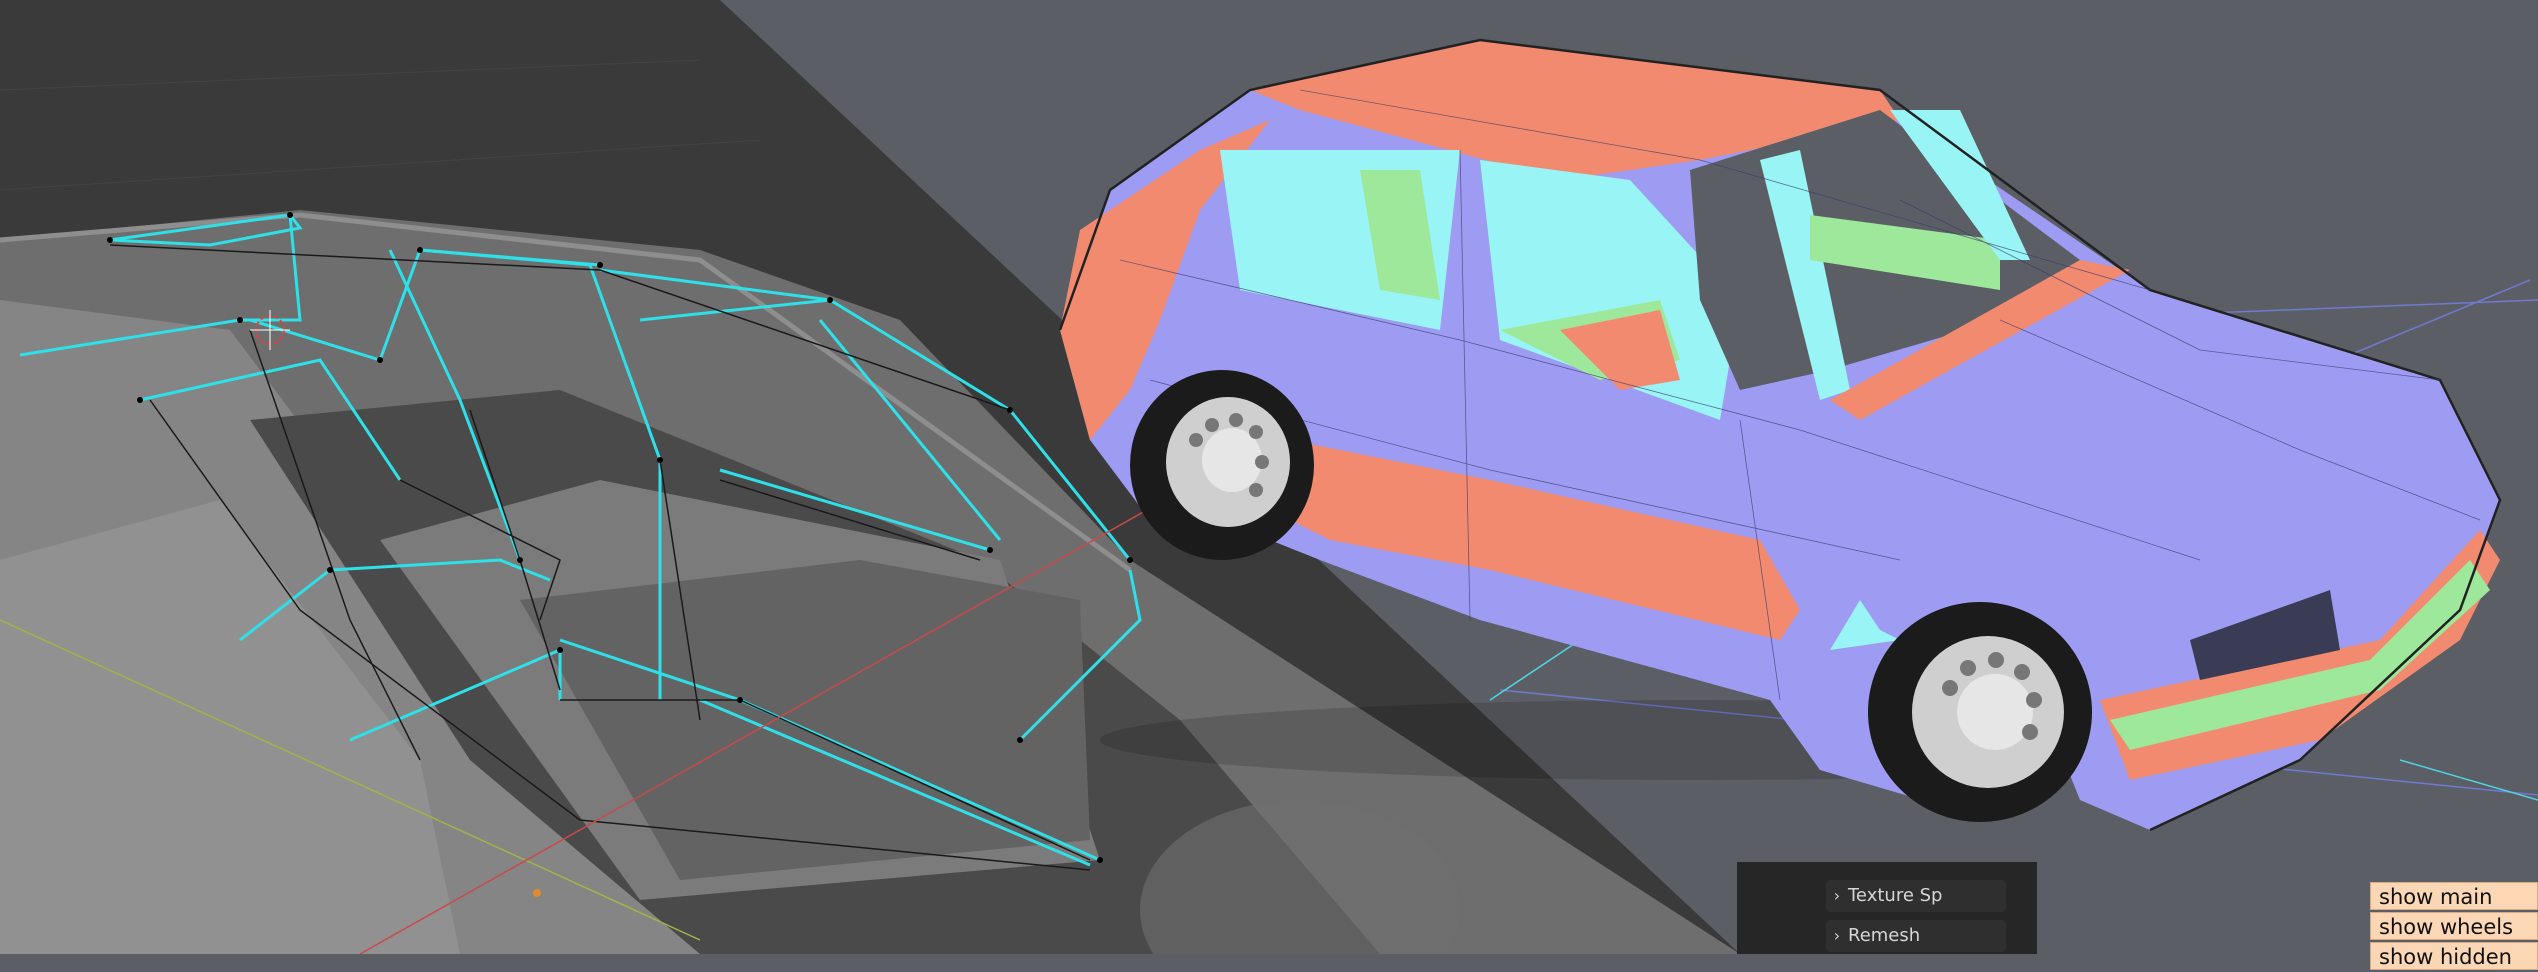 The width and height of the screenshot is (2538, 972). Describe the element at coordinates (2454, 956) in the screenshot. I see `show-hidden-button: show hidden` at that location.